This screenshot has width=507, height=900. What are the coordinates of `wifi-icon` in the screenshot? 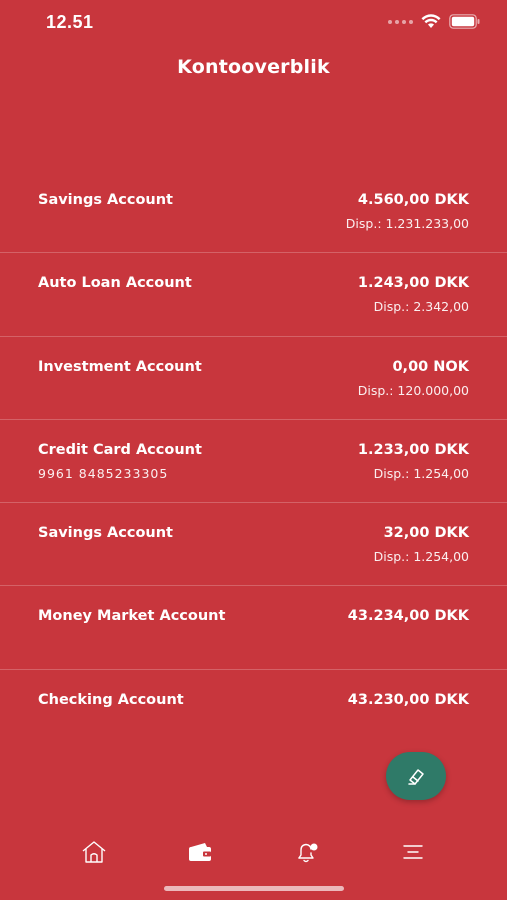 It's located at (431, 21).